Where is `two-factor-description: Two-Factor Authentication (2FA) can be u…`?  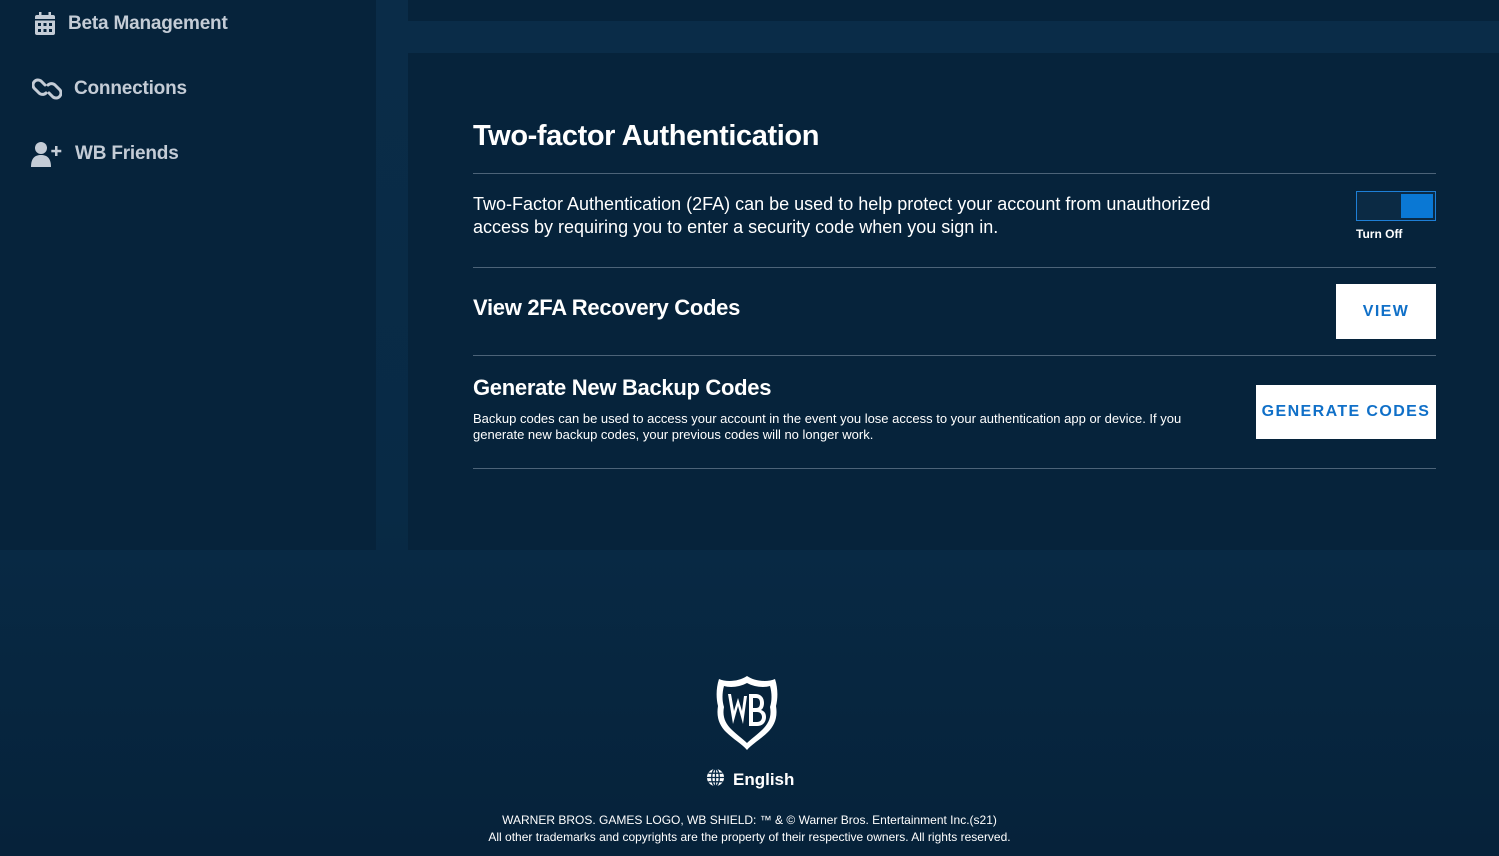
two-factor-description: Two-Factor Authentication (2FA) can be u… is located at coordinates (842, 215).